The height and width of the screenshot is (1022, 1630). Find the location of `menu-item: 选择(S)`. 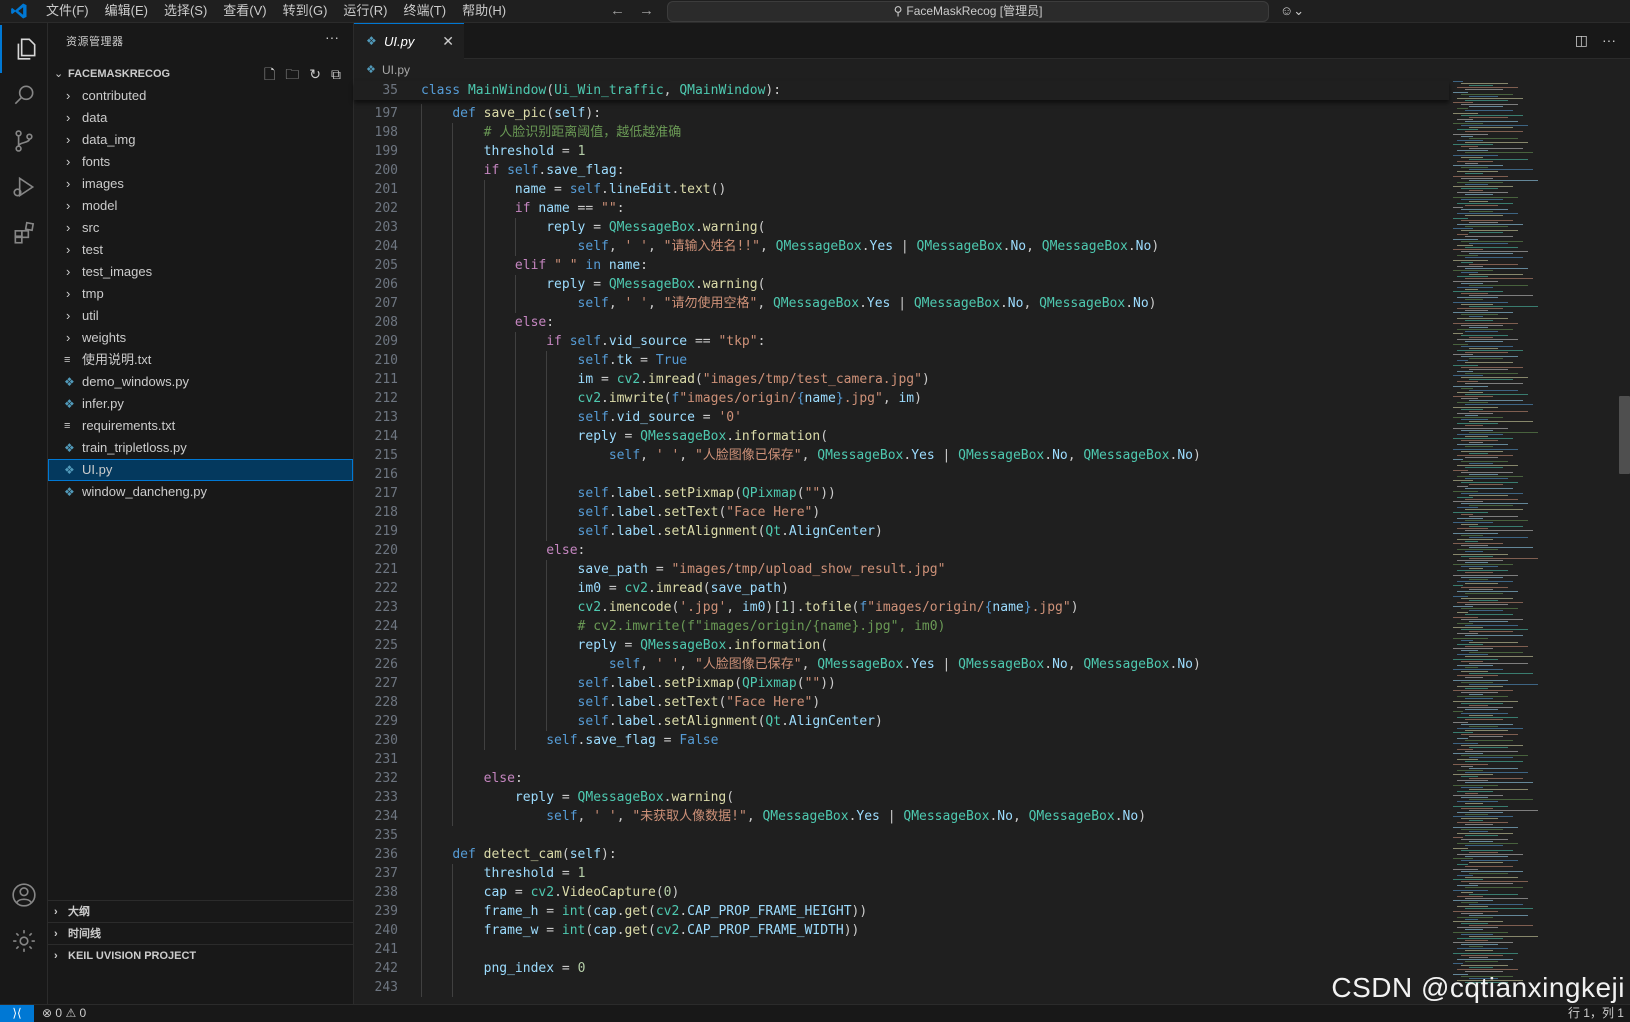

menu-item: 选择(S) is located at coordinates (185, 11).